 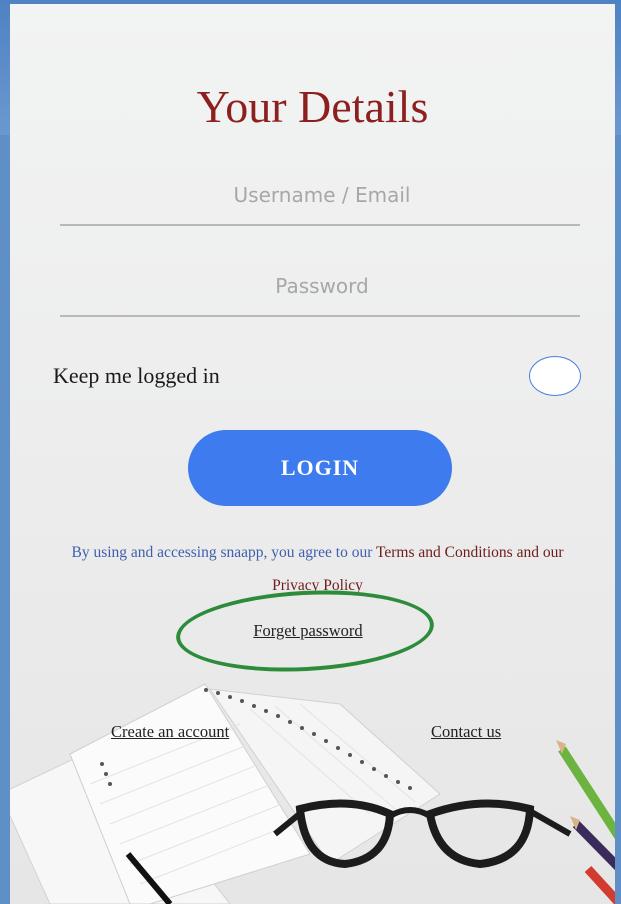 What do you see at coordinates (136, 375) in the screenshot?
I see `keep-logged-in-label: Keep me logged in` at bounding box center [136, 375].